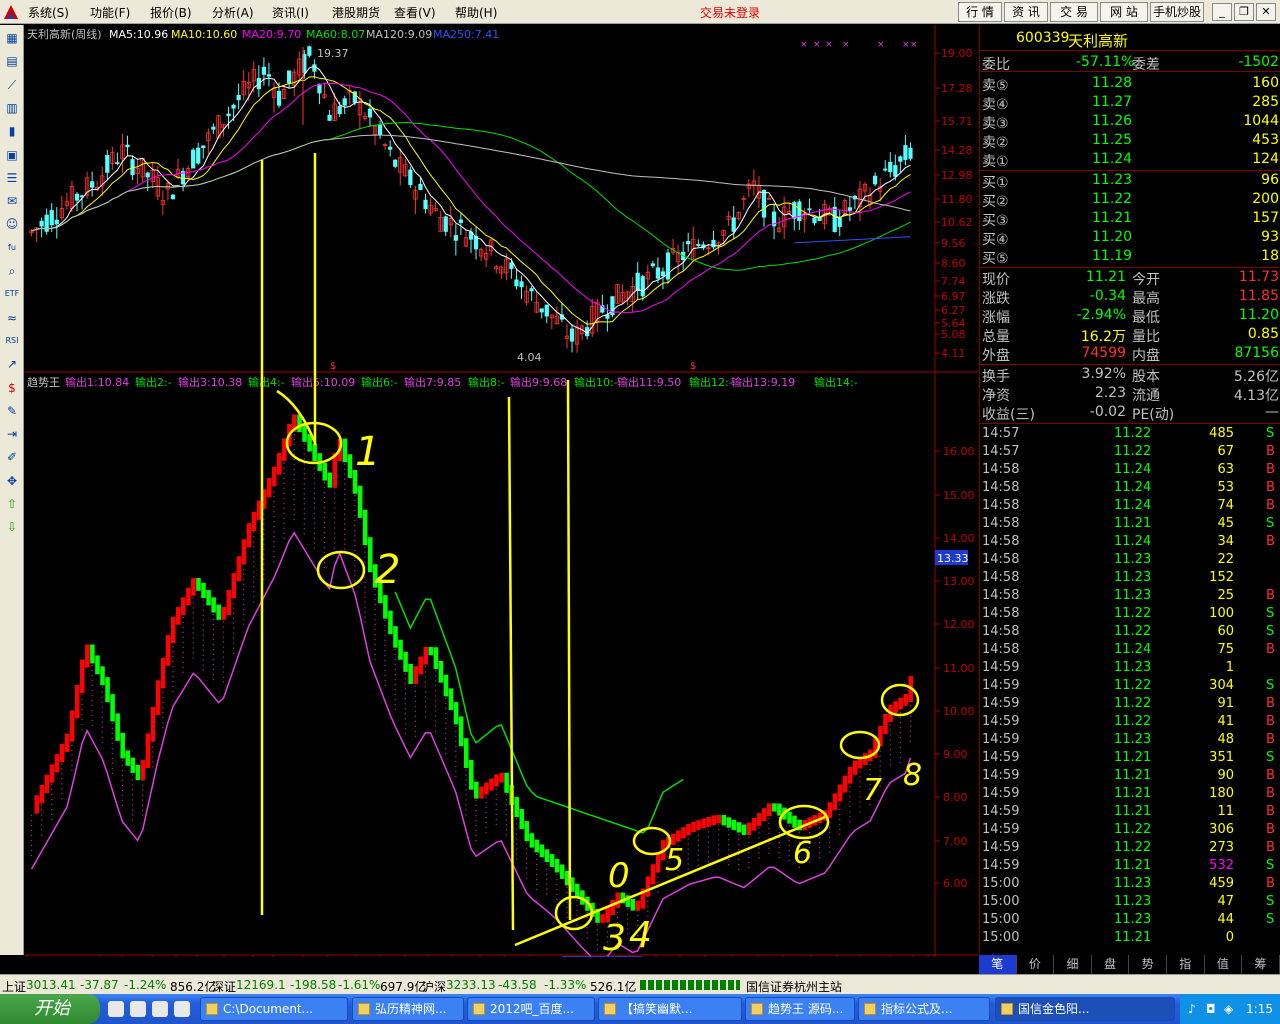 The image size is (1280, 1024). What do you see at coordinates (12, 341) in the screenshot?
I see `rsi-icon: RSI` at bounding box center [12, 341].